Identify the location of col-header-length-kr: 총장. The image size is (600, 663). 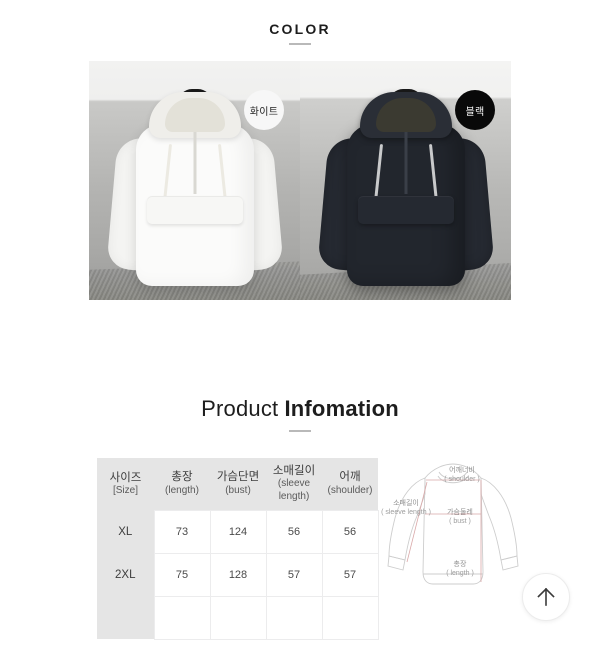
(182, 477).